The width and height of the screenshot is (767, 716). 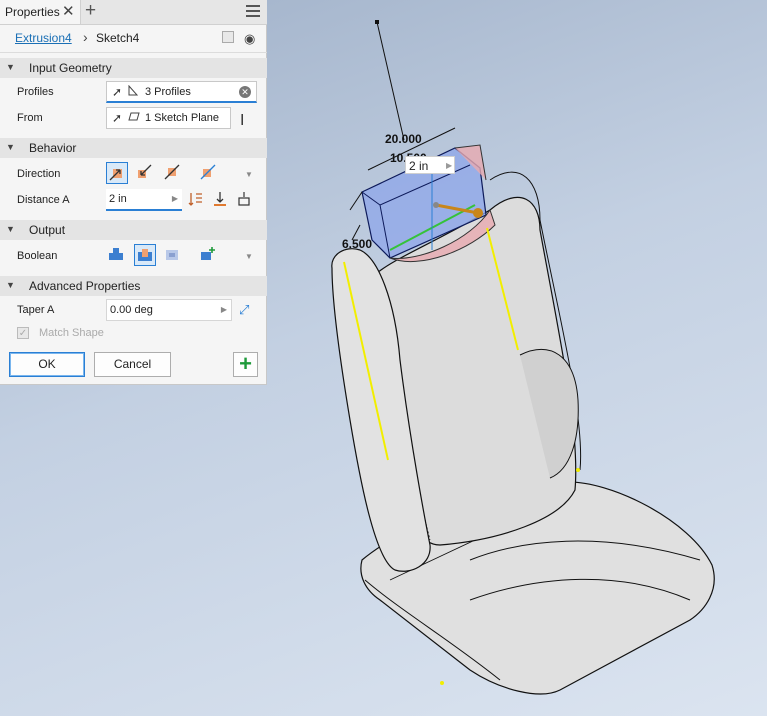 What do you see at coordinates (245, 200) in the screenshot?
I see `distance-between-icon` at bounding box center [245, 200].